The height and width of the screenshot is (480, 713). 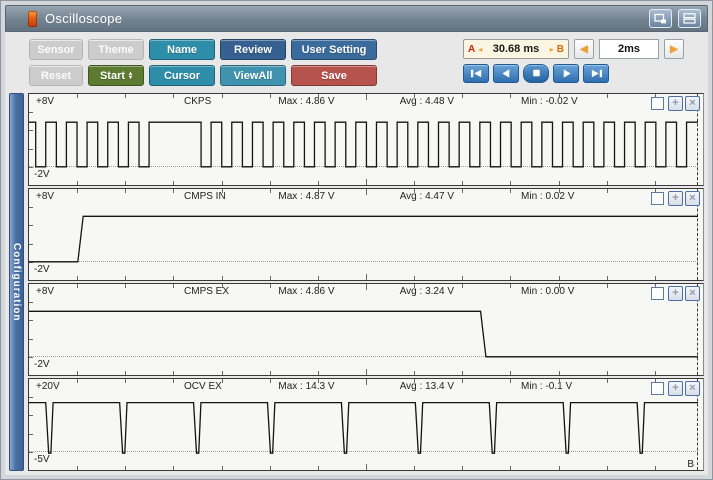 I want to click on toolbar-button-label: Review, so click(x=253, y=49).